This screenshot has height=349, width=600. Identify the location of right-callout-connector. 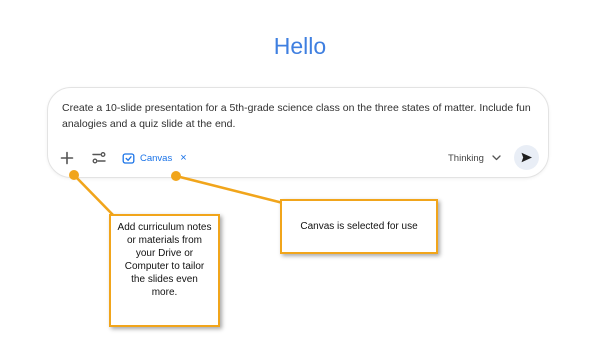
(229, 189).